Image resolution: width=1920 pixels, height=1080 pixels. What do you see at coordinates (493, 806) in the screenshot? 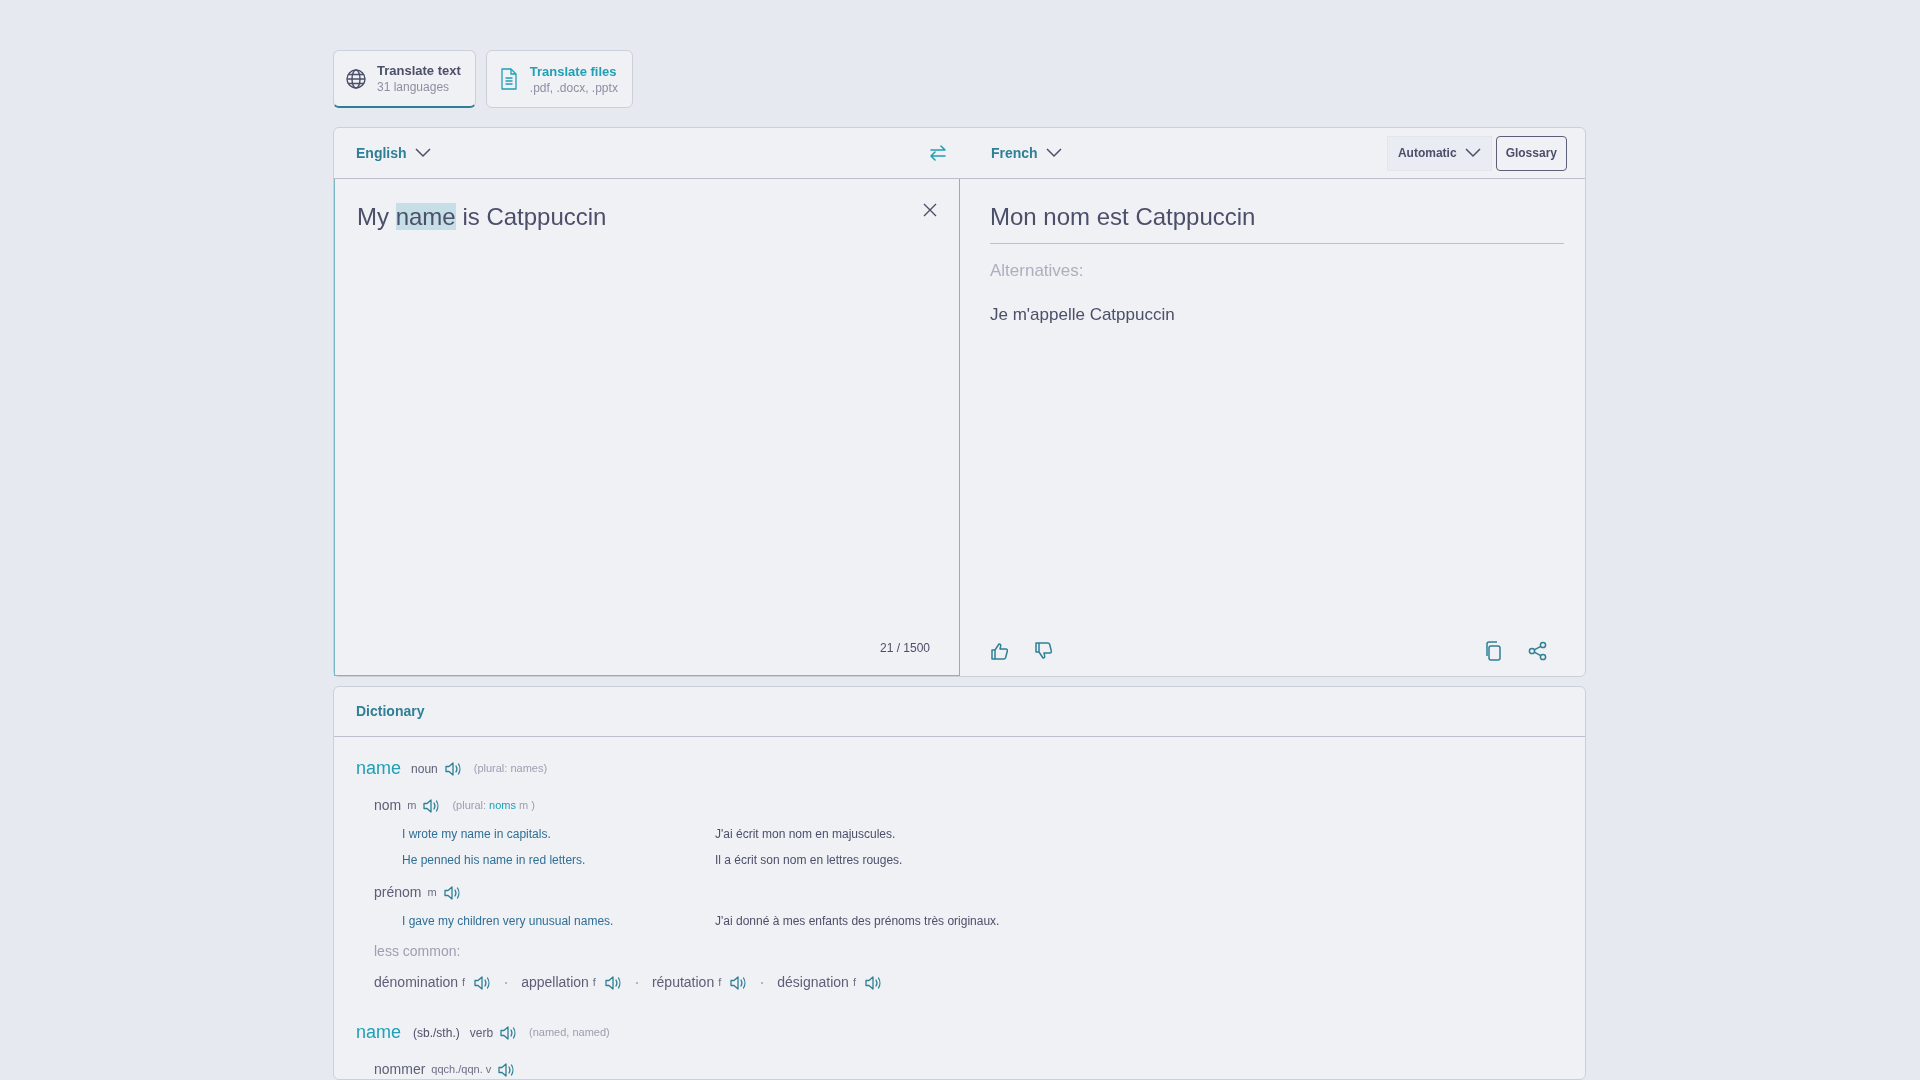
I see `plural-note: (plural: noms m )` at bounding box center [493, 806].